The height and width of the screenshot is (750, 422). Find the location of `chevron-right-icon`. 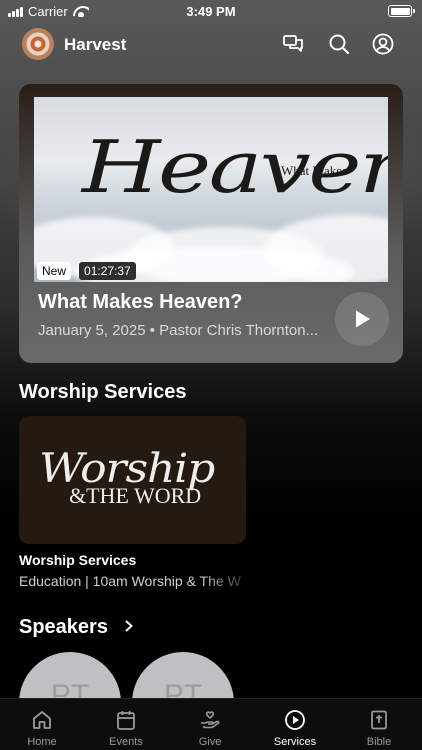

chevron-right-icon is located at coordinates (129, 626).